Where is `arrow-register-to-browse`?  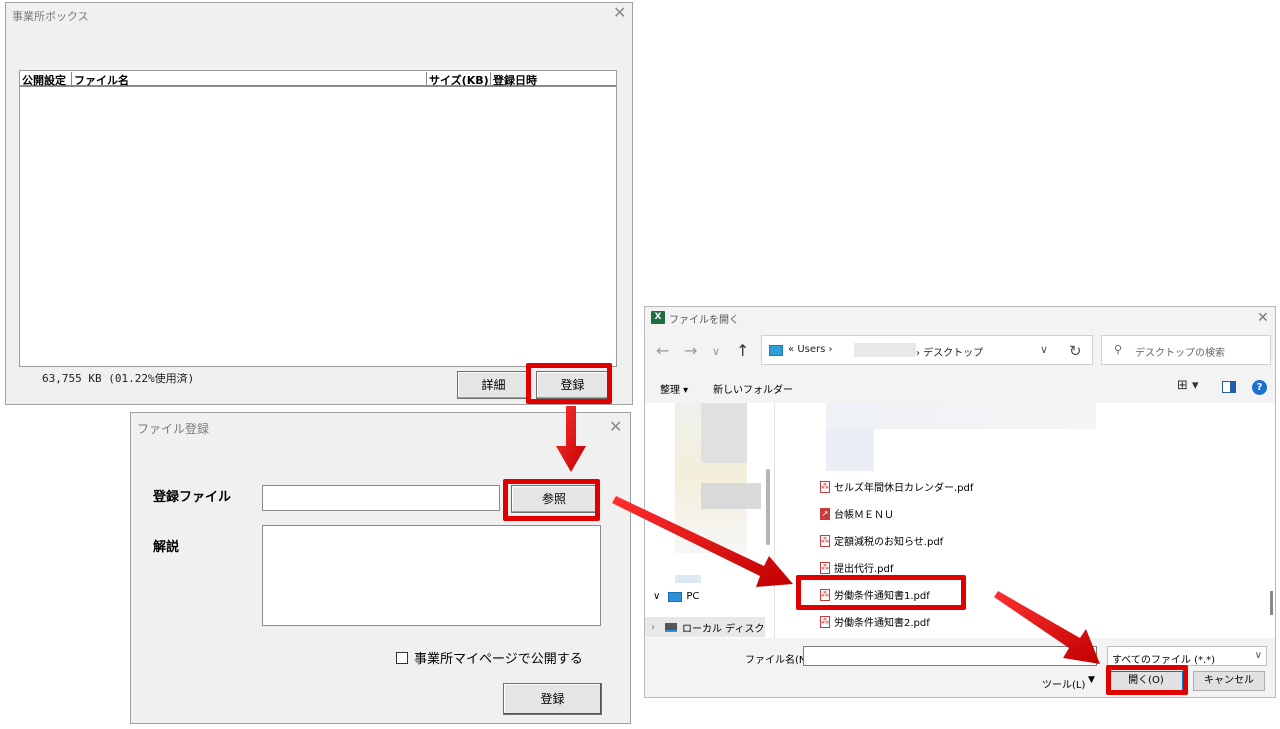 arrow-register-to-browse is located at coordinates (571, 439).